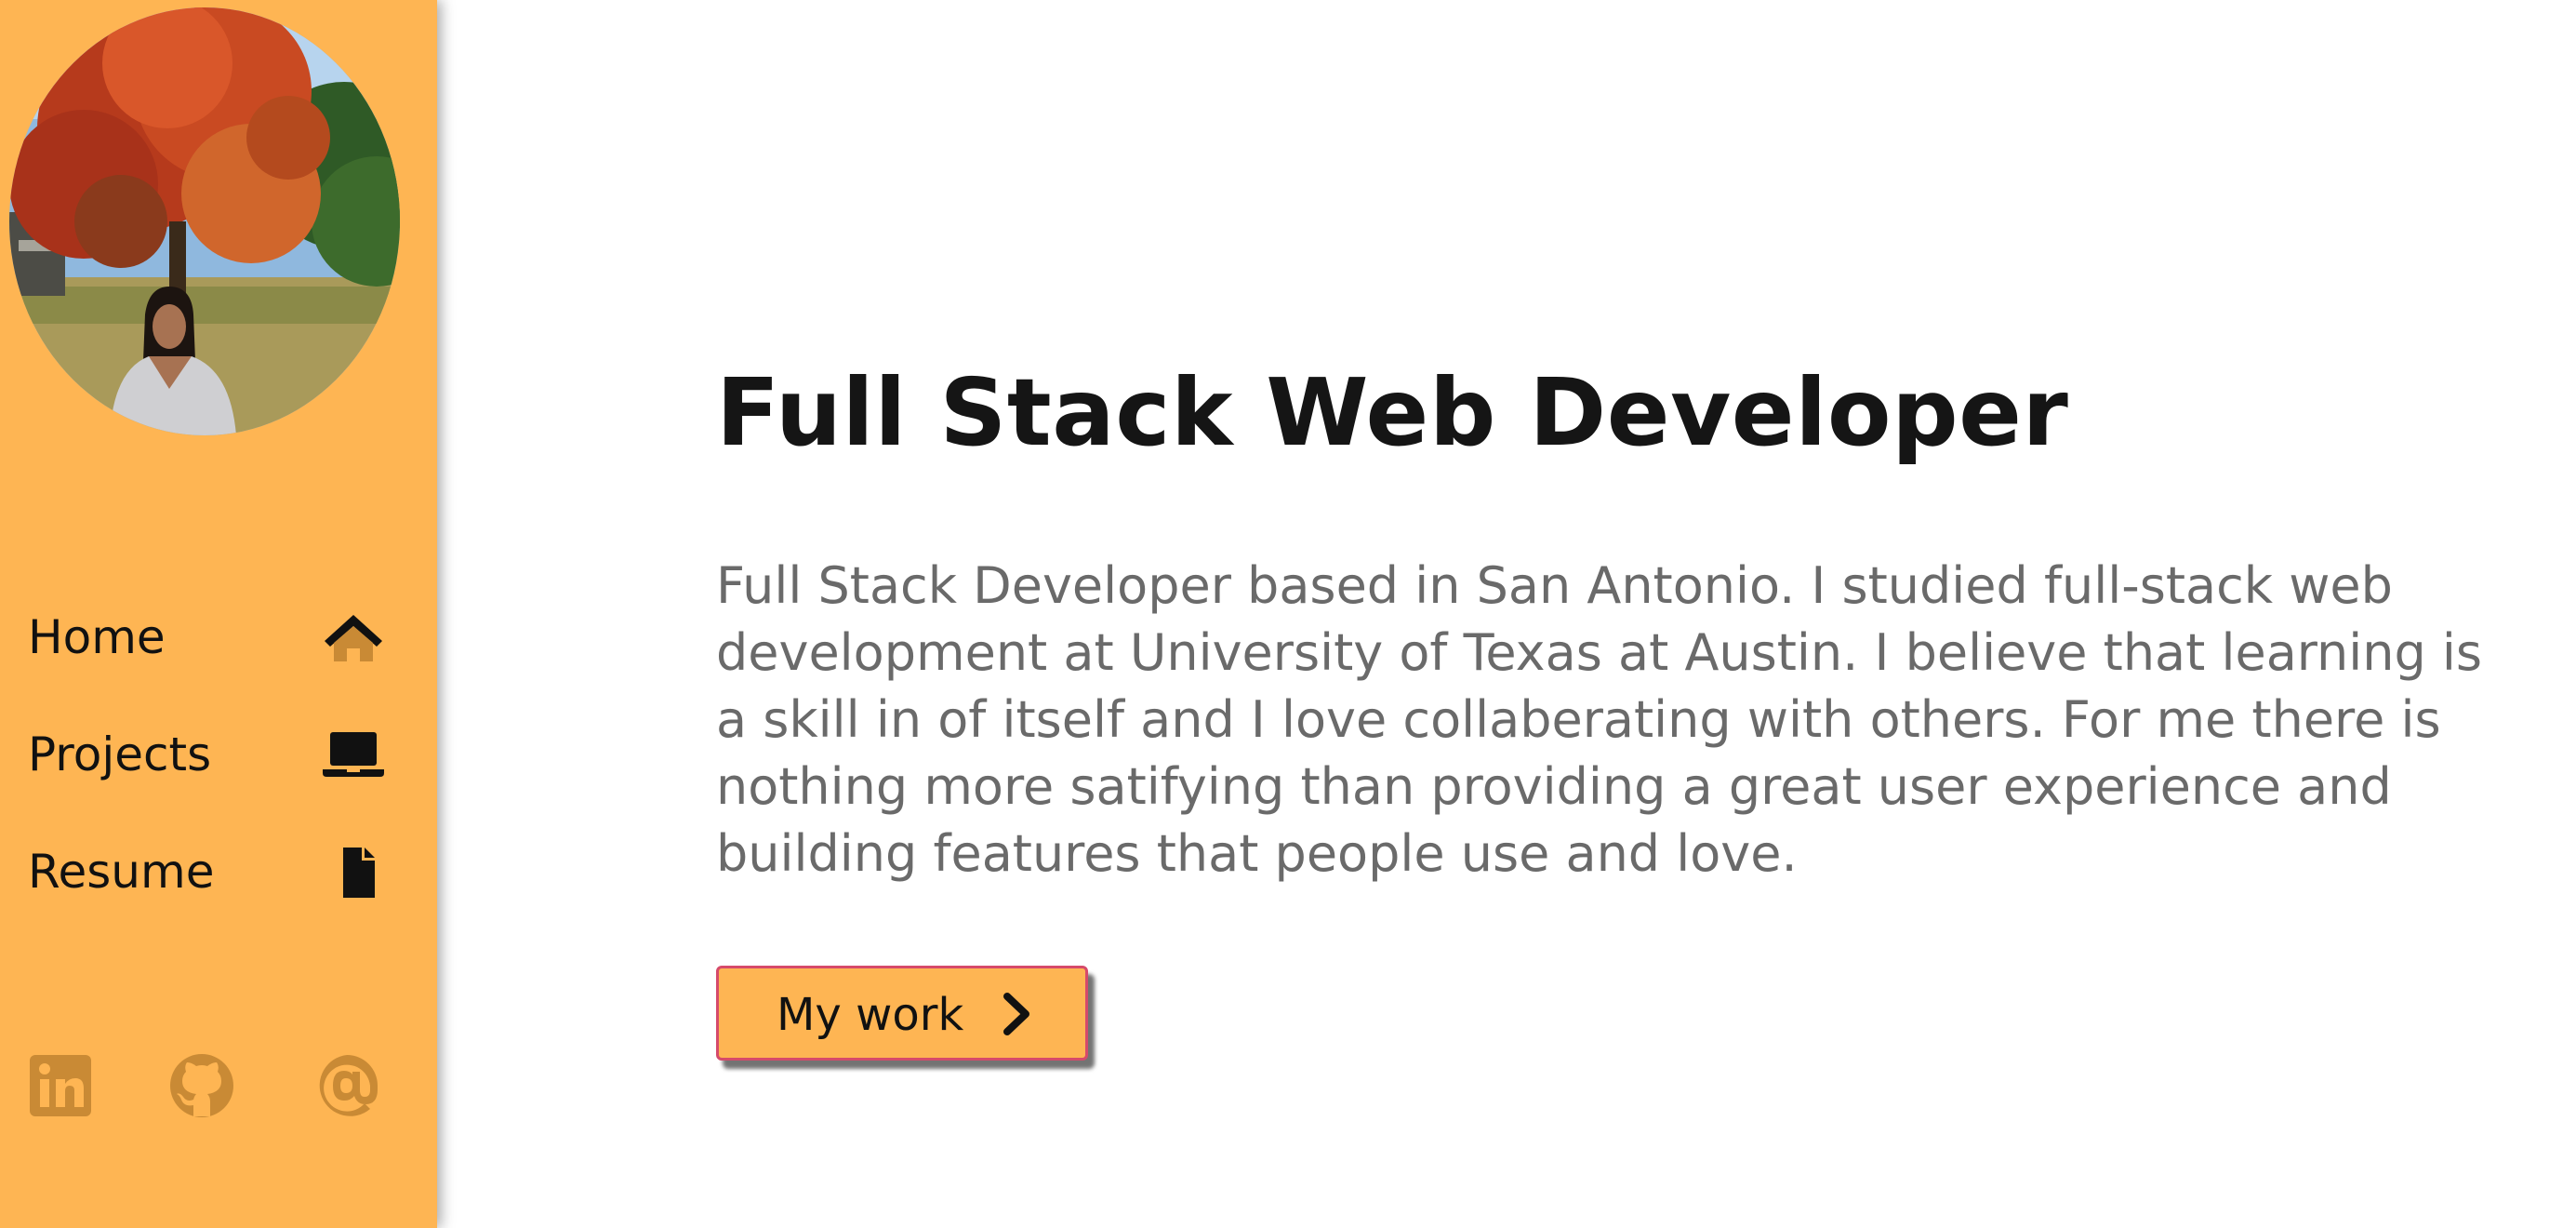  What do you see at coordinates (218, 637) in the screenshot?
I see `nav-item-home: Home` at bounding box center [218, 637].